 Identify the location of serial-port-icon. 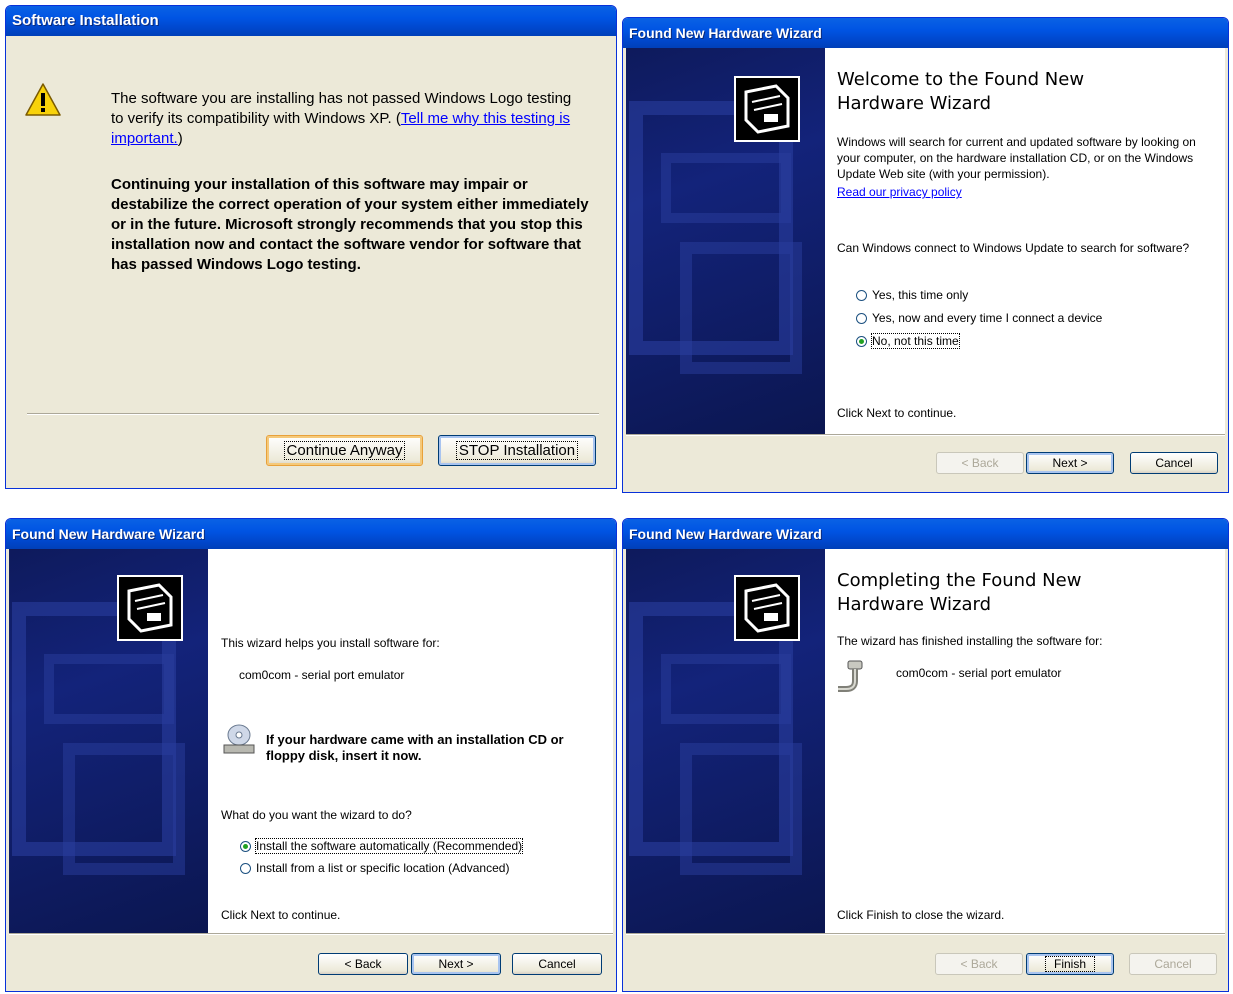
(852, 680).